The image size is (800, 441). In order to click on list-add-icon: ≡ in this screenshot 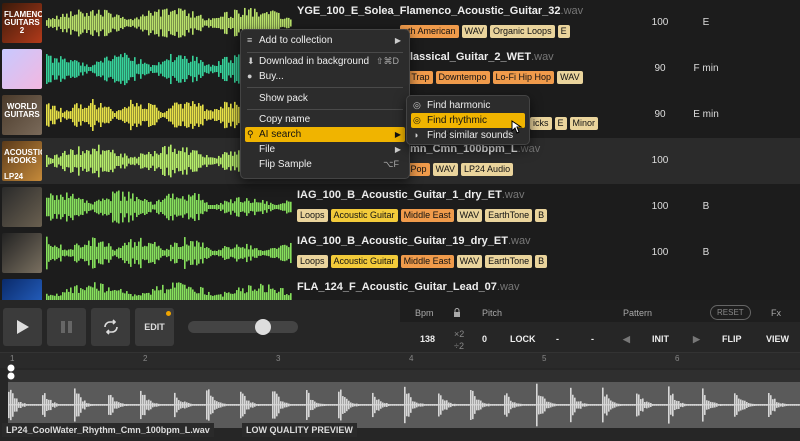, I will do `click(250, 40)`.